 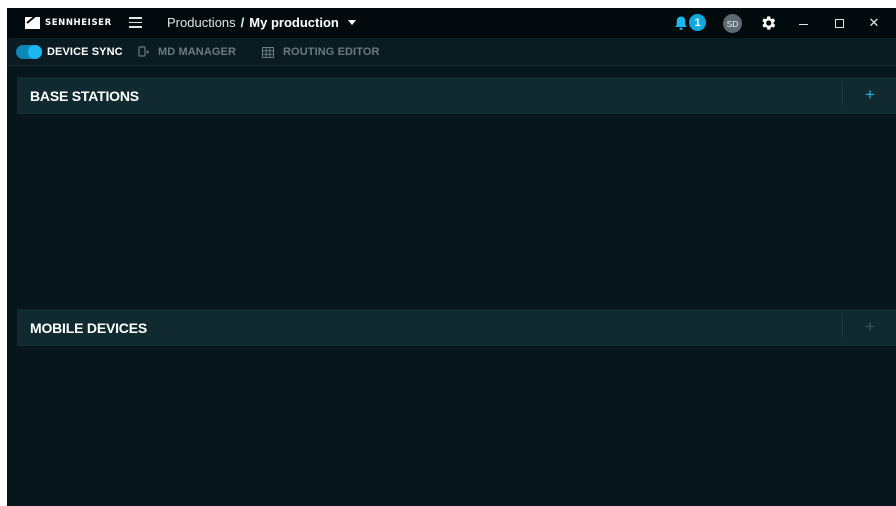 What do you see at coordinates (29, 52) in the screenshot?
I see `device-sync-toggle` at bounding box center [29, 52].